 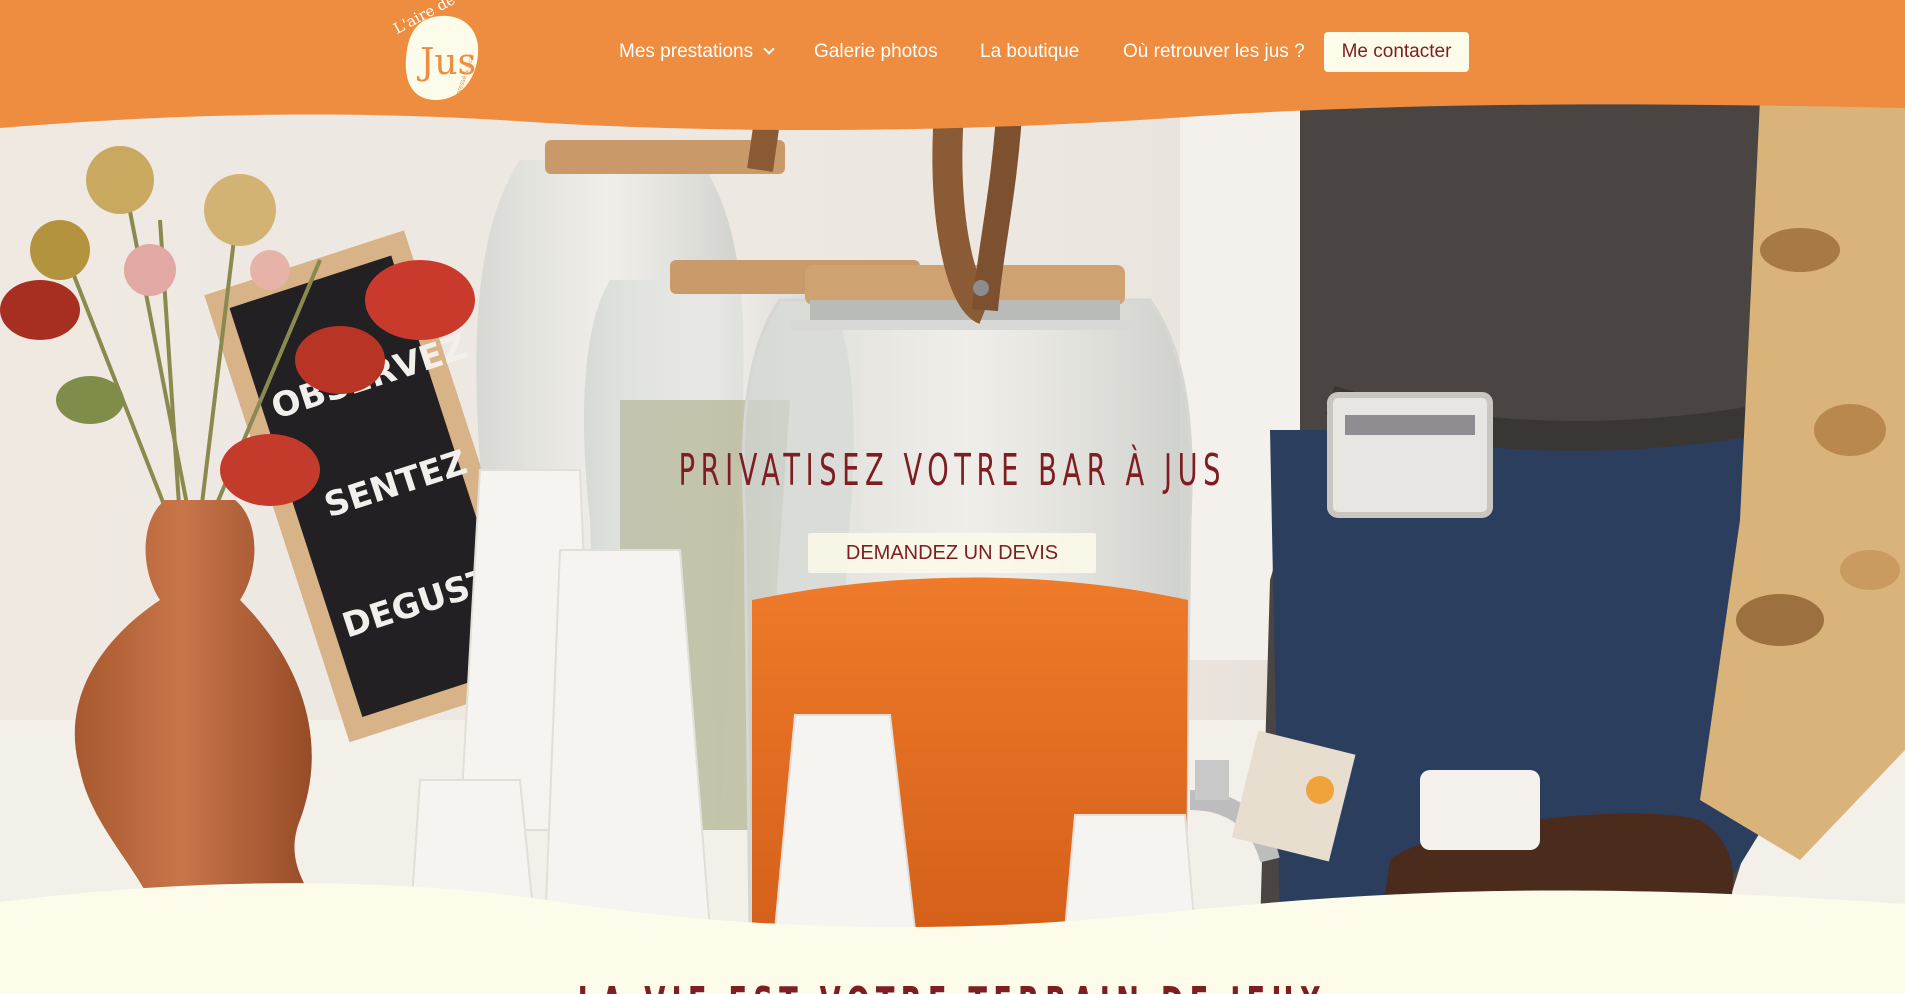 What do you see at coordinates (1396, 52) in the screenshot?
I see `contact-button: Me contacter` at bounding box center [1396, 52].